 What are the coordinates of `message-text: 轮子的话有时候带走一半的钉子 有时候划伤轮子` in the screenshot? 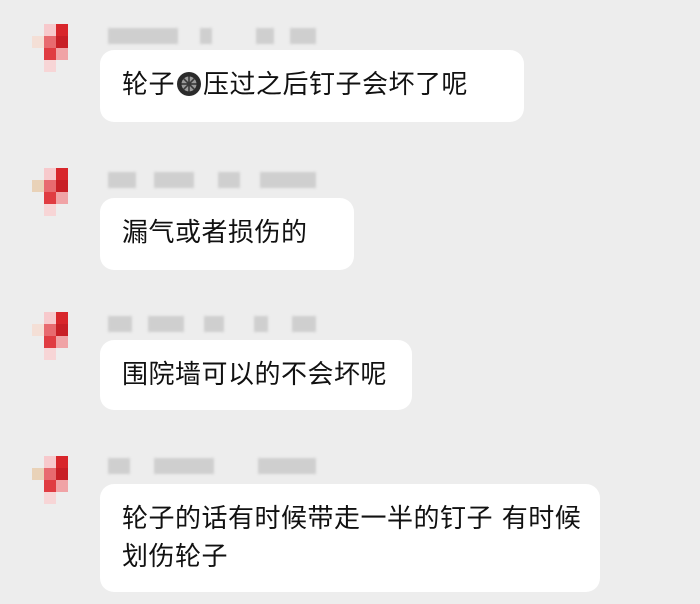 It's located at (352, 538).